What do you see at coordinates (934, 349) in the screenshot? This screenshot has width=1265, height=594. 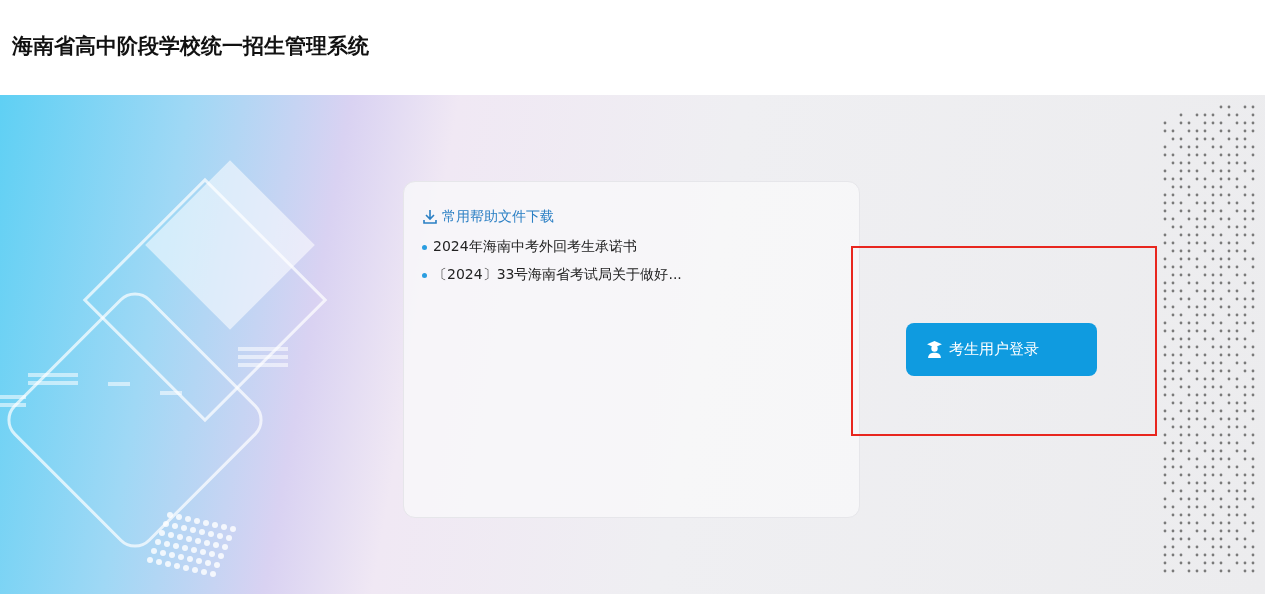 I see `student-icon` at bounding box center [934, 349].